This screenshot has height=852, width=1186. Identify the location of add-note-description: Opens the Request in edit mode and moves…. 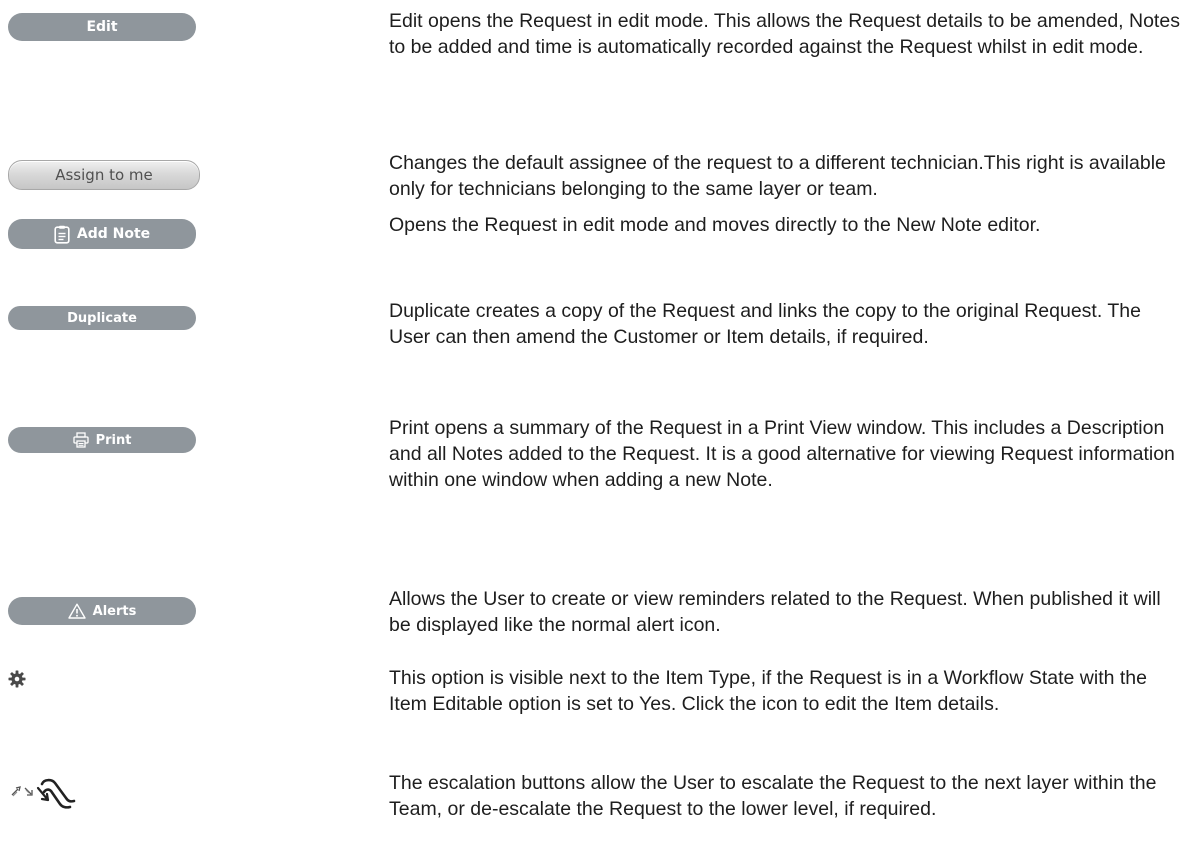
(715, 225).